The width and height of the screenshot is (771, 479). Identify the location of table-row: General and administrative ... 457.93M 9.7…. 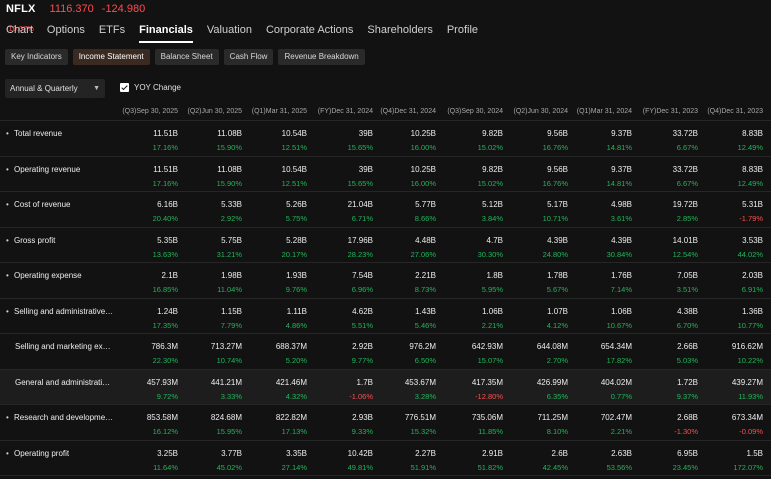
(385, 387).